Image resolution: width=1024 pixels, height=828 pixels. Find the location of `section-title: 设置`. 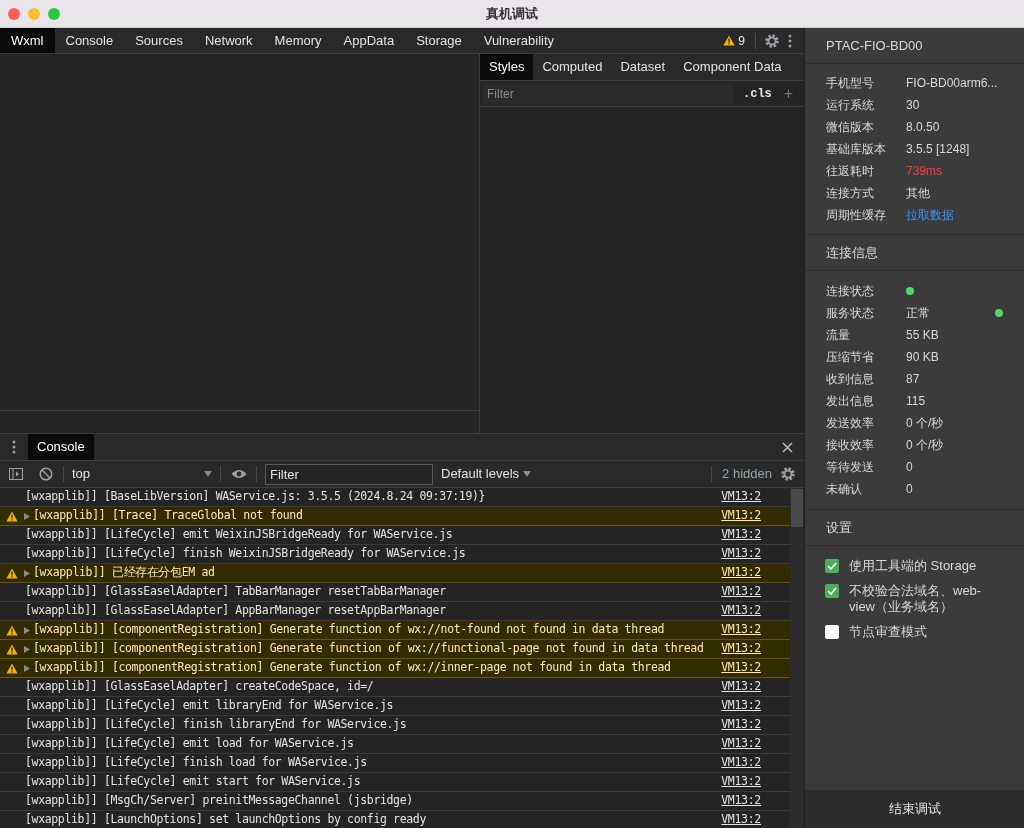

section-title: 设置 is located at coordinates (914, 528).